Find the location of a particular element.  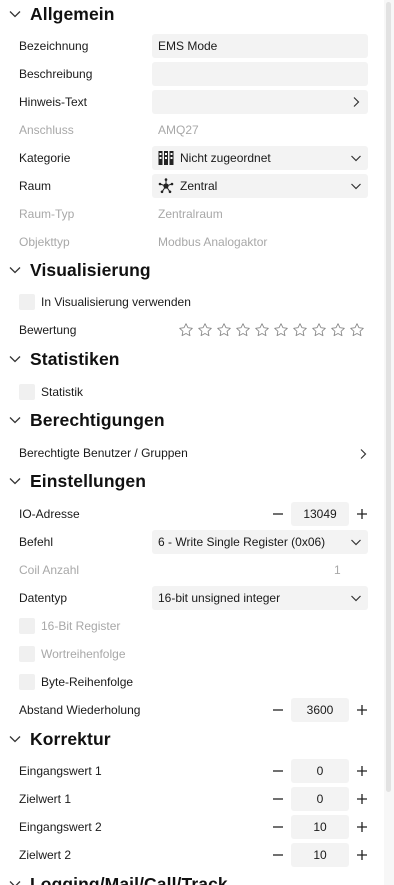

objekttyp-row: Objekttyp Modbus Analogaktor is located at coordinates (192, 242).